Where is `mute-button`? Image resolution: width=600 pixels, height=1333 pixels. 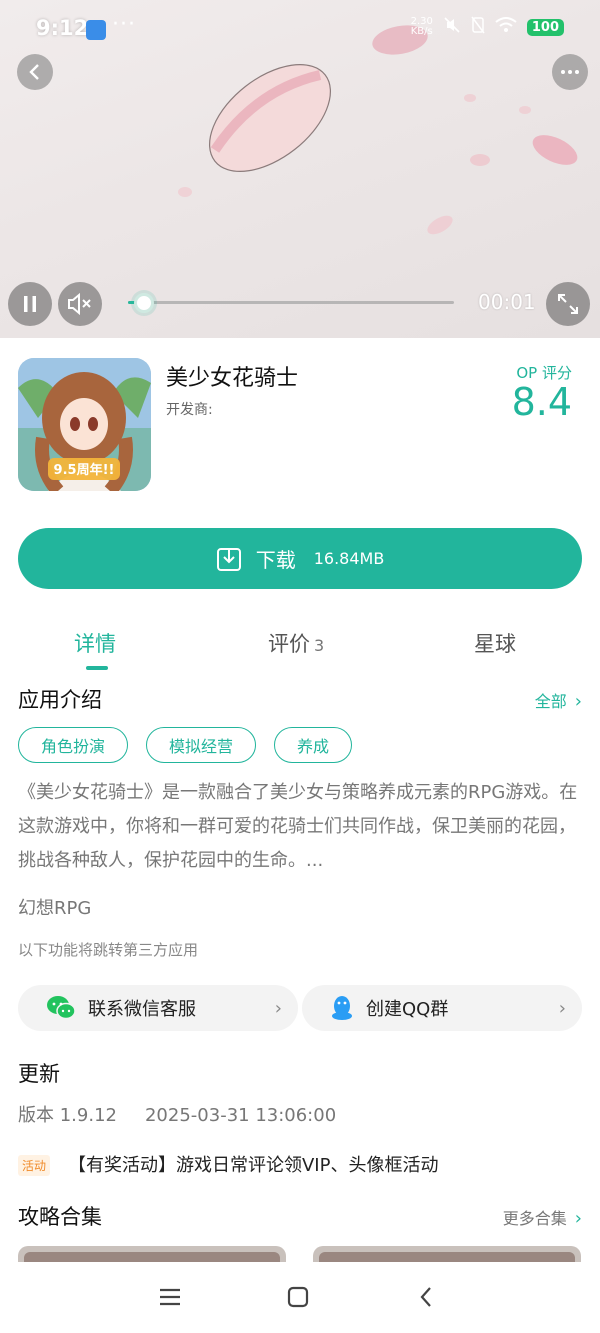
mute-button is located at coordinates (80, 304).